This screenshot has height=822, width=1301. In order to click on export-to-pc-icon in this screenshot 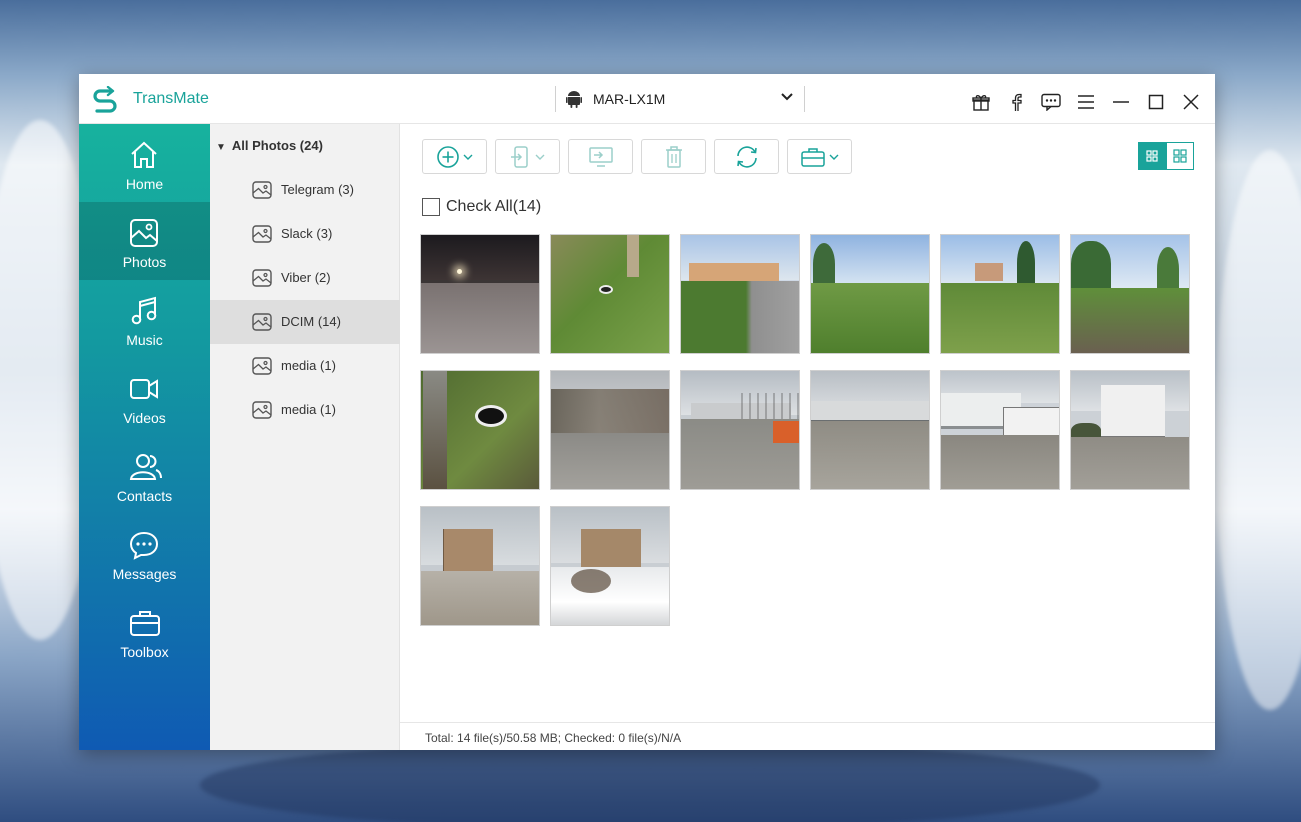, I will do `click(600, 156)`.